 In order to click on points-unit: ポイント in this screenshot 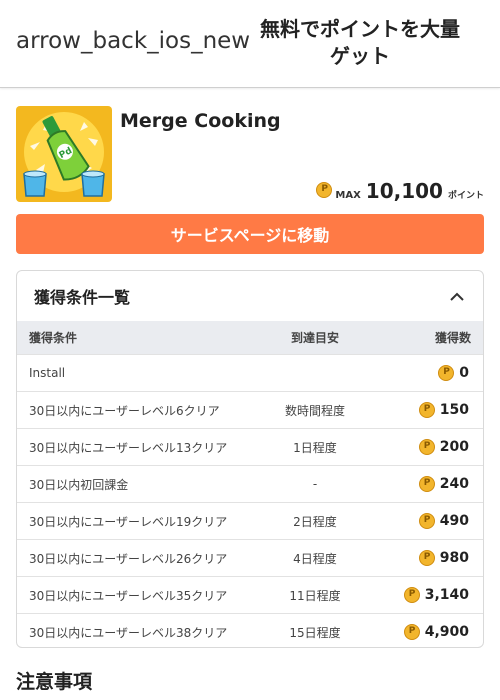, I will do `click(465, 196)`.